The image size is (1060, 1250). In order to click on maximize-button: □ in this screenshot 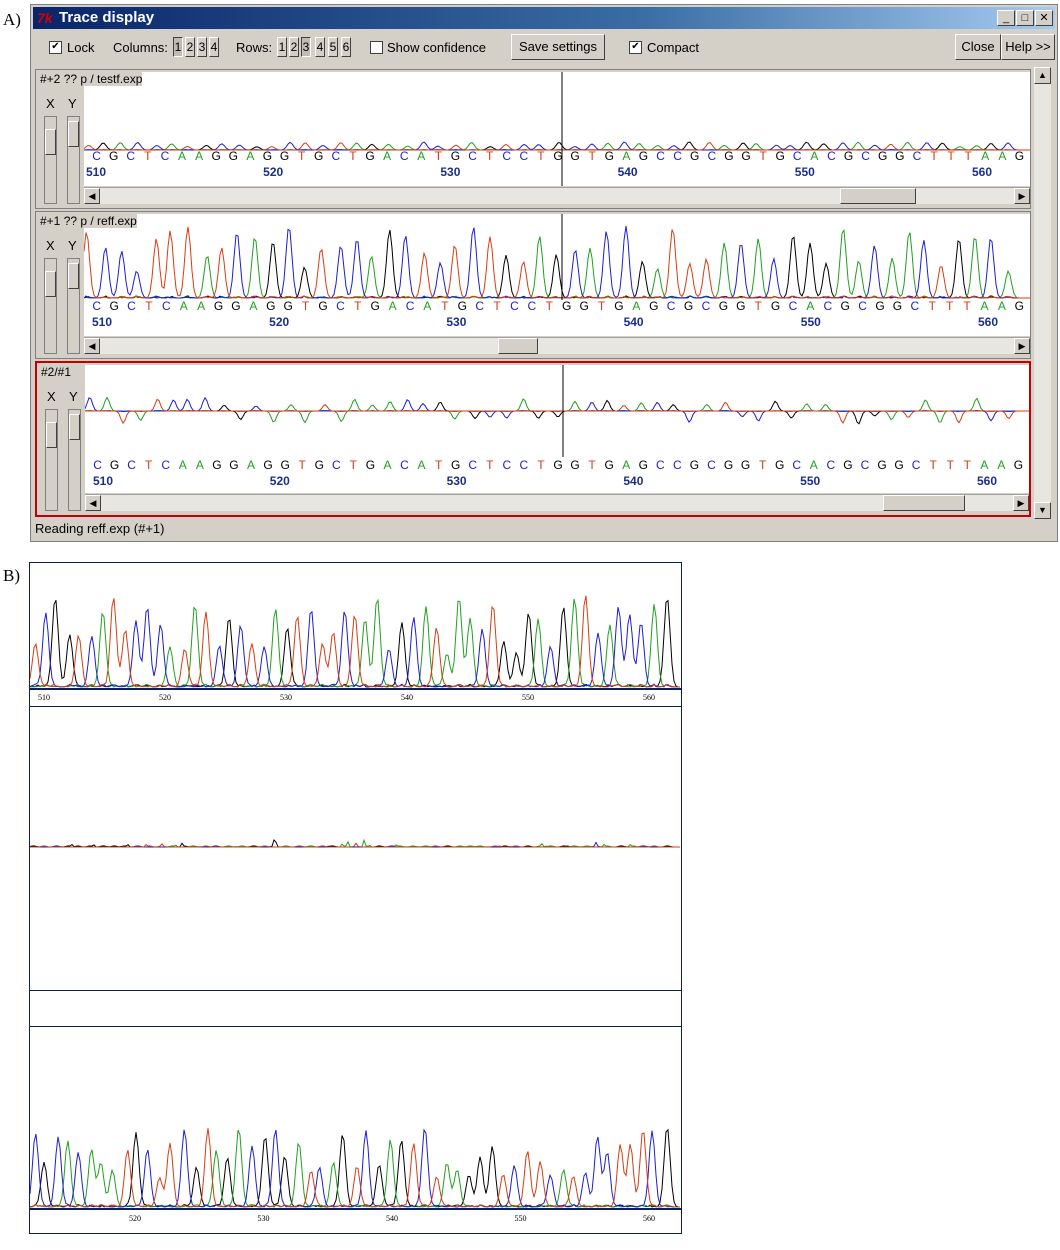, I will do `click(1025, 18)`.